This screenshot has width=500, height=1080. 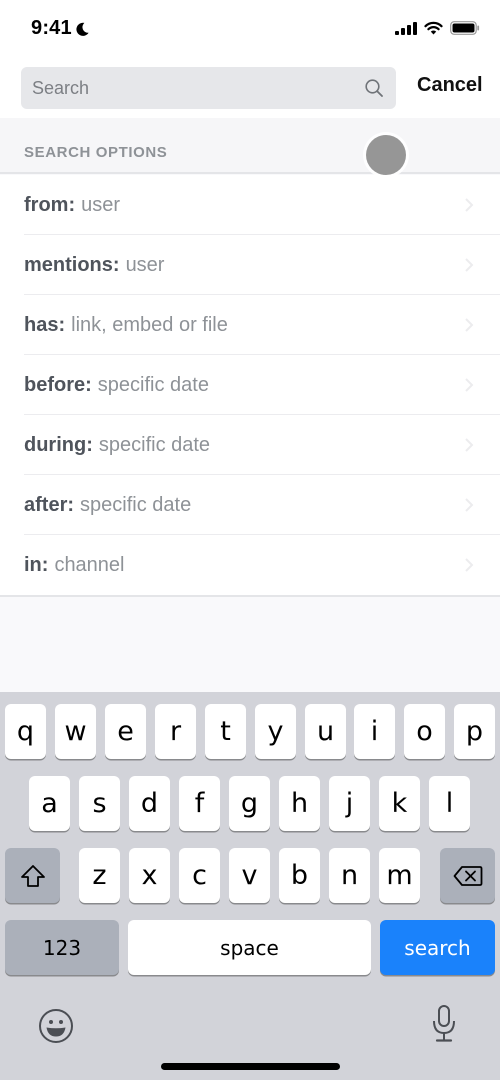 What do you see at coordinates (325, 731) in the screenshot?
I see `key-u: u` at bounding box center [325, 731].